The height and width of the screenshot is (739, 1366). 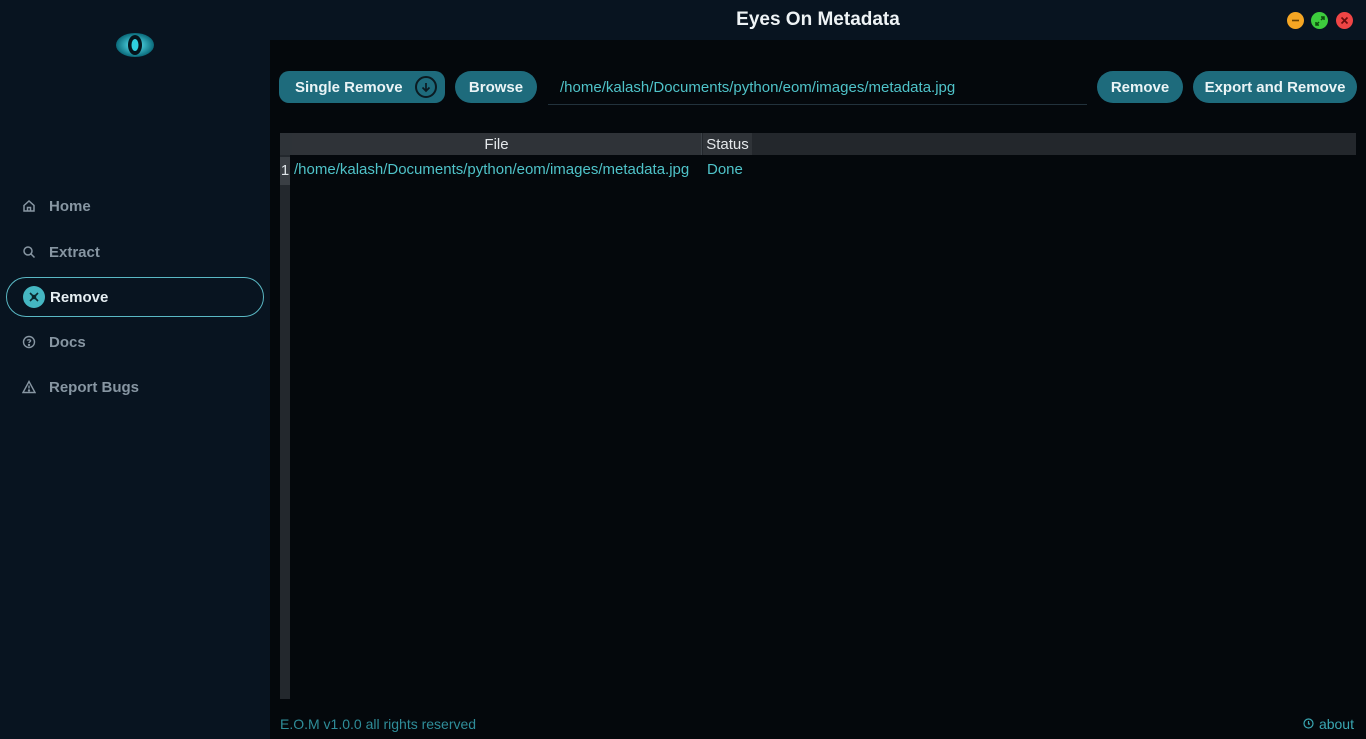 I want to click on info-icon, so click(x=1308, y=724).